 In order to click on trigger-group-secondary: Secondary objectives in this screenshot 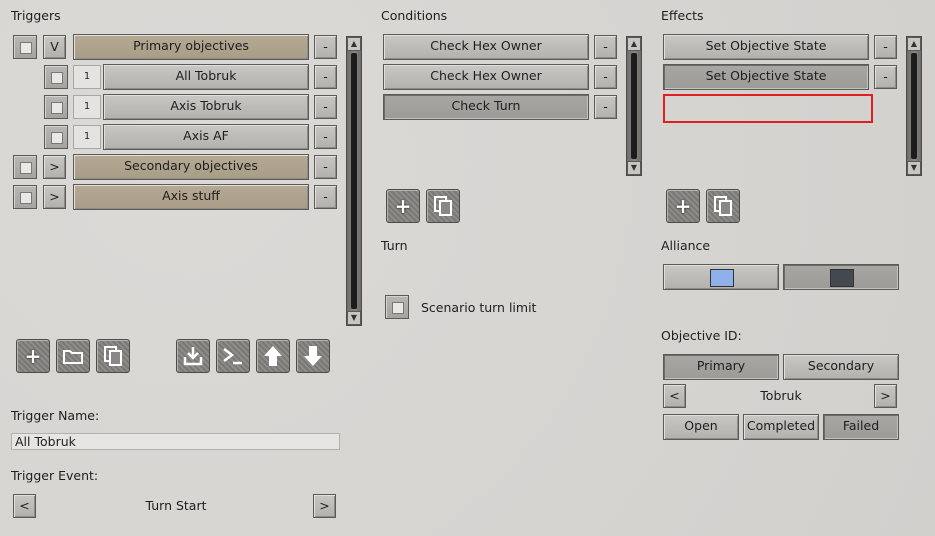, I will do `click(191, 167)`.